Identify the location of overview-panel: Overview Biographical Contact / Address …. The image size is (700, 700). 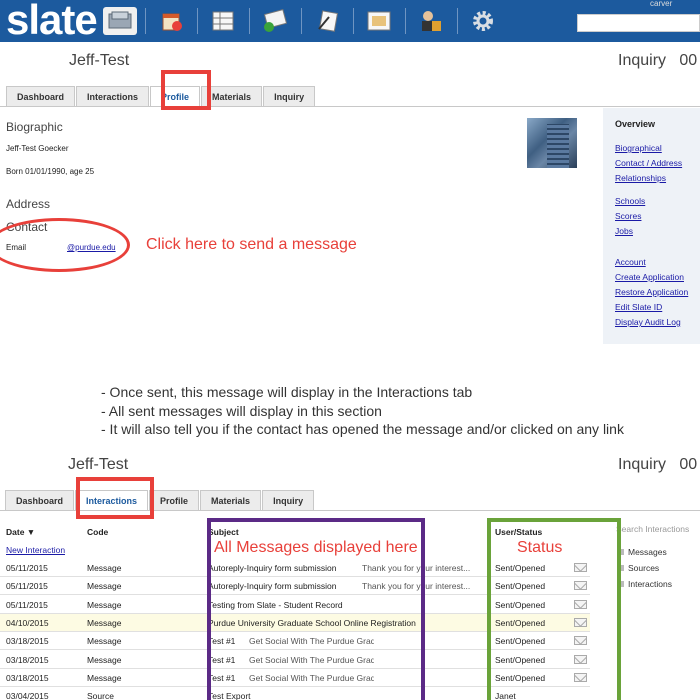
(651, 226).